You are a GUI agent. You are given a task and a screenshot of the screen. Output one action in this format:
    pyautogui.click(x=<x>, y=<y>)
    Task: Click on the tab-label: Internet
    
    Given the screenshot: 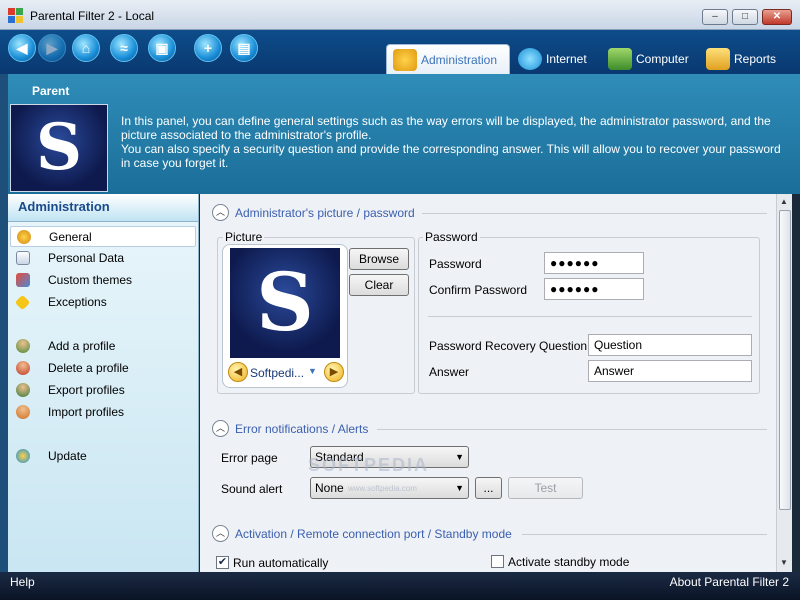 What is the action you would take?
    pyautogui.click(x=566, y=59)
    